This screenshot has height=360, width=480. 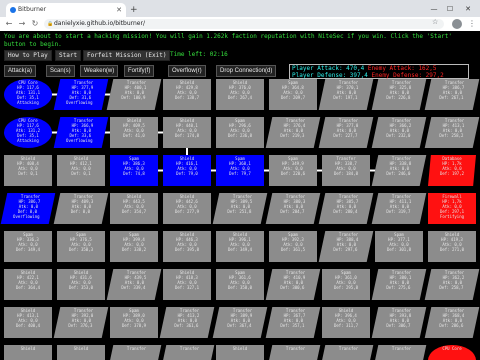 What do you see at coordinates (399, 284) in the screenshot?
I see `node-transfer: Transfer HP: 380,1 Atk: 0,0 Def: 275,6` at bounding box center [399, 284].